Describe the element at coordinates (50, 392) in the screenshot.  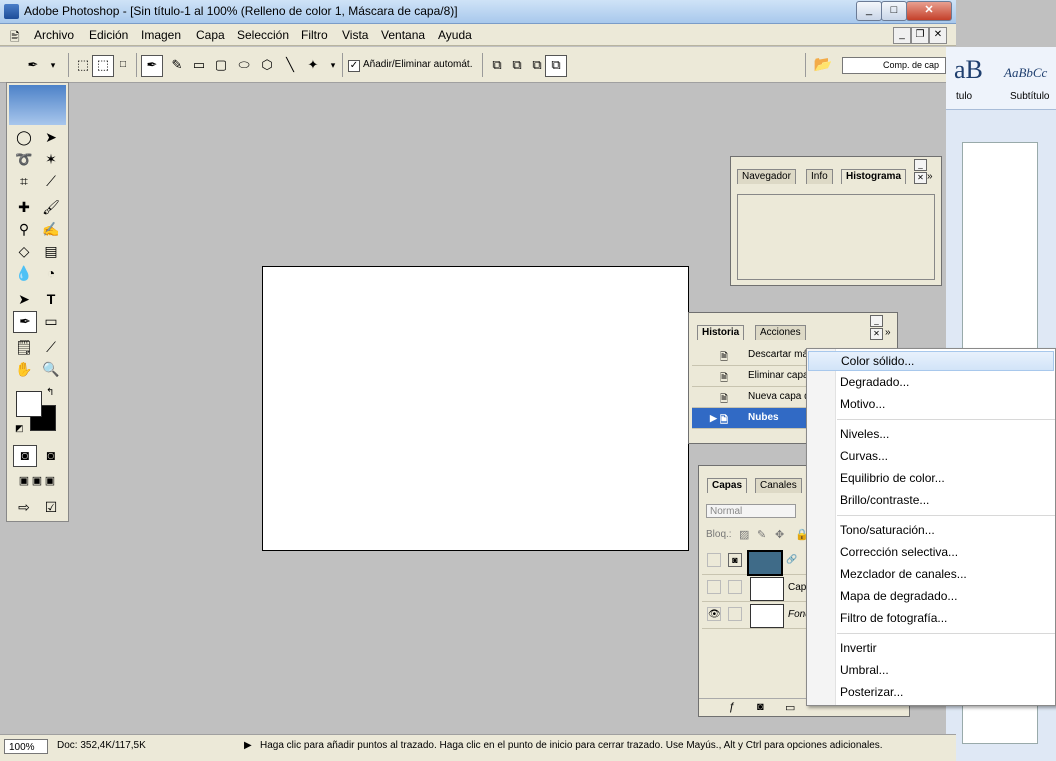
I see `swap-colors-icon: ↰` at that location.